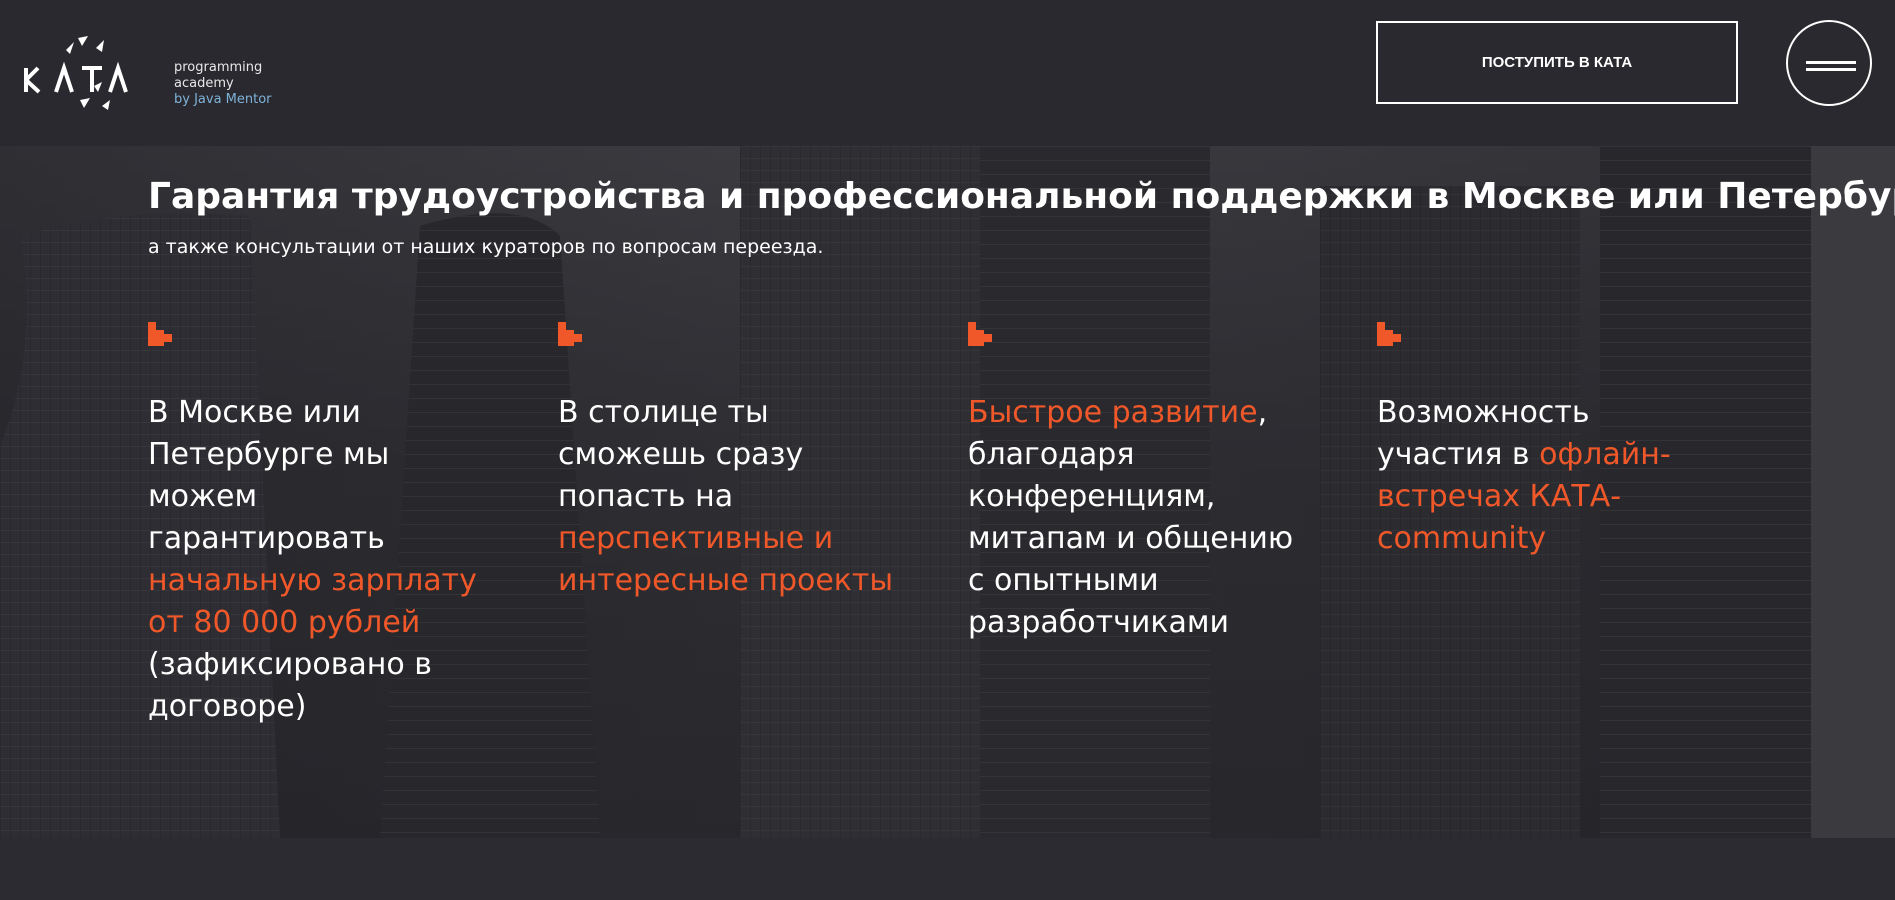 The width and height of the screenshot is (1895, 900). Describe the element at coordinates (290, 685) in the screenshot. I see `feature-text-end: (зафиксировано в договоре)` at that location.